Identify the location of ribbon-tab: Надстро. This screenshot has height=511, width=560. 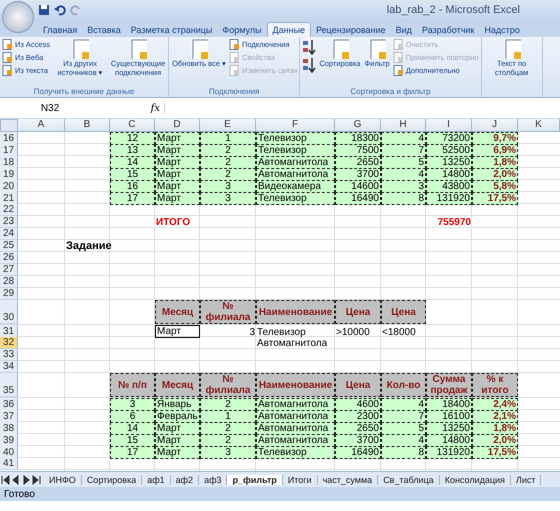
(502, 30).